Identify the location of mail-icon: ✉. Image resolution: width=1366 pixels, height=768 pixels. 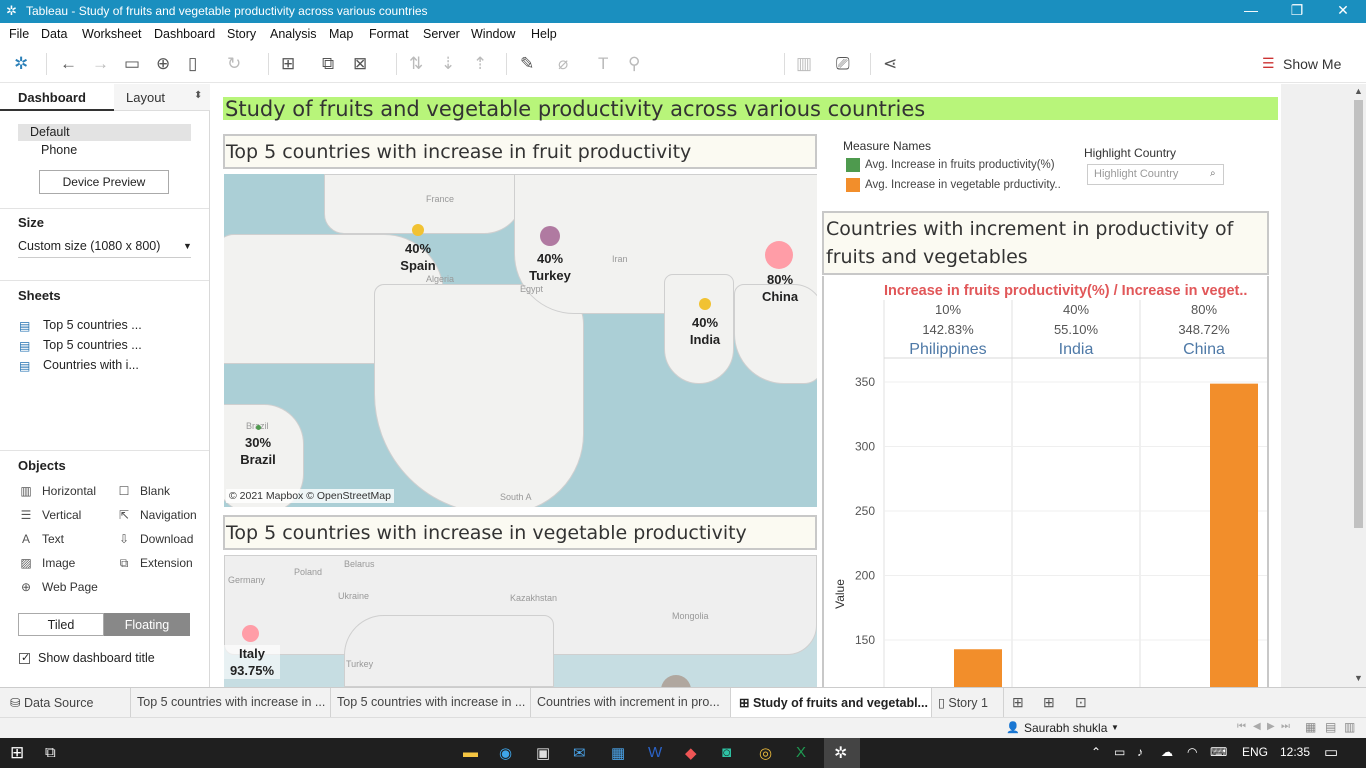
(579, 753).